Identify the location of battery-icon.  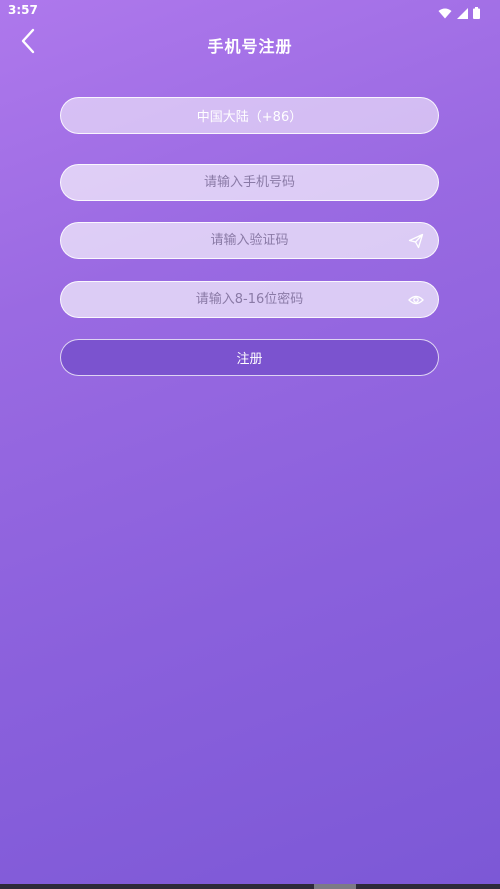
(476, 13).